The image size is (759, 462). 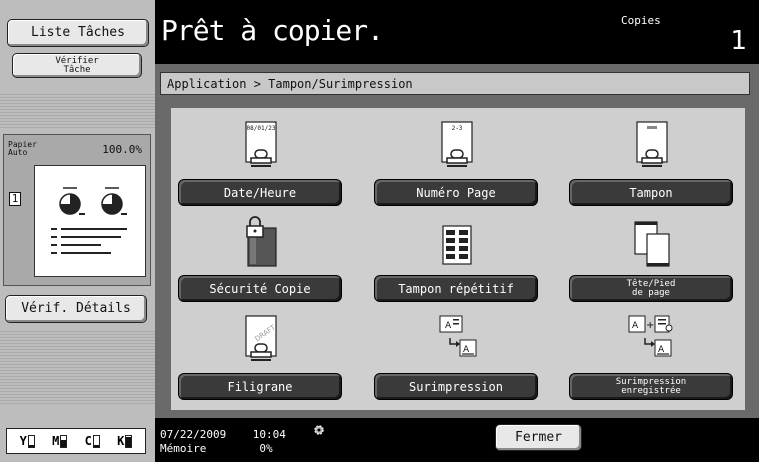 I want to click on toner-m: M, so click(x=60, y=441).